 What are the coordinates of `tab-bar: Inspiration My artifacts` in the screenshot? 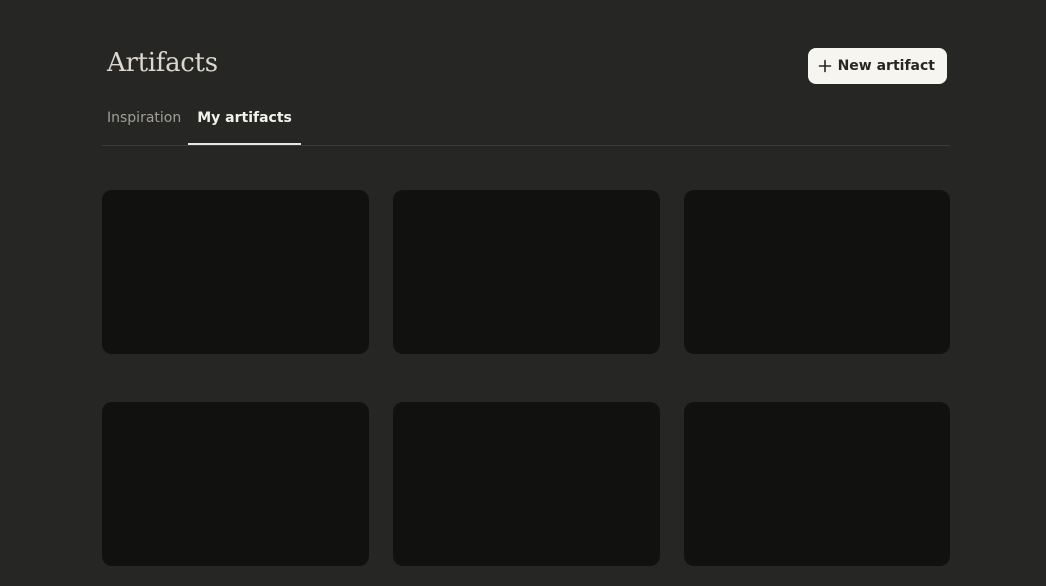 It's located at (526, 123).